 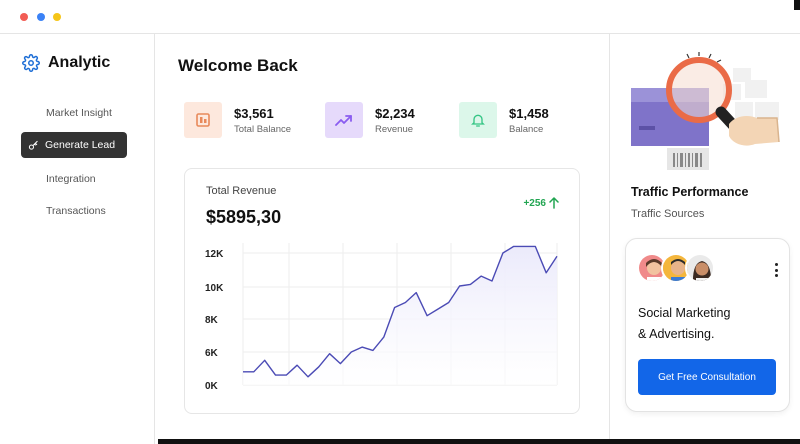 What do you see at coordinates (479, 441) in the screenshot?
I see `bottom-edge-bar` at bounding box center [479, 441].